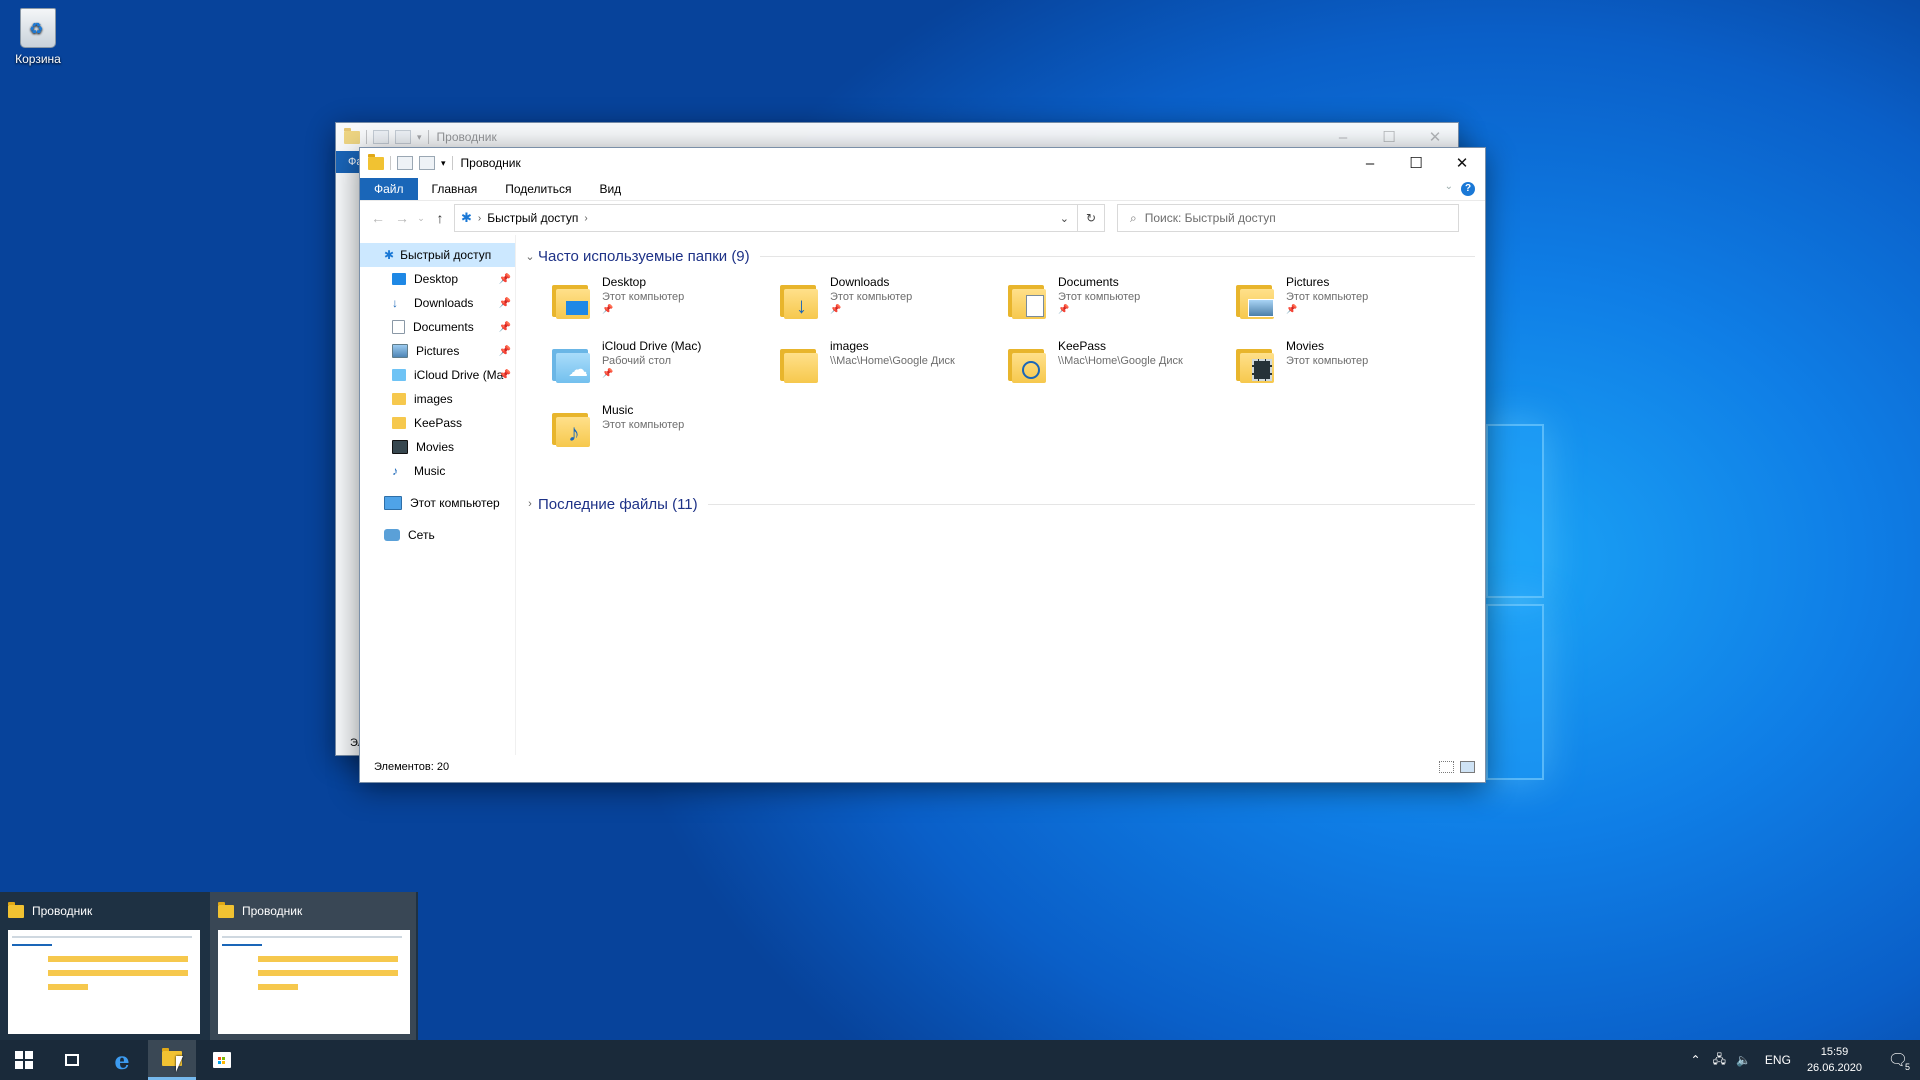 This screenshot has height=1080, width=1920. I want to click on maximize-button: ☐, so click(1416, 163).